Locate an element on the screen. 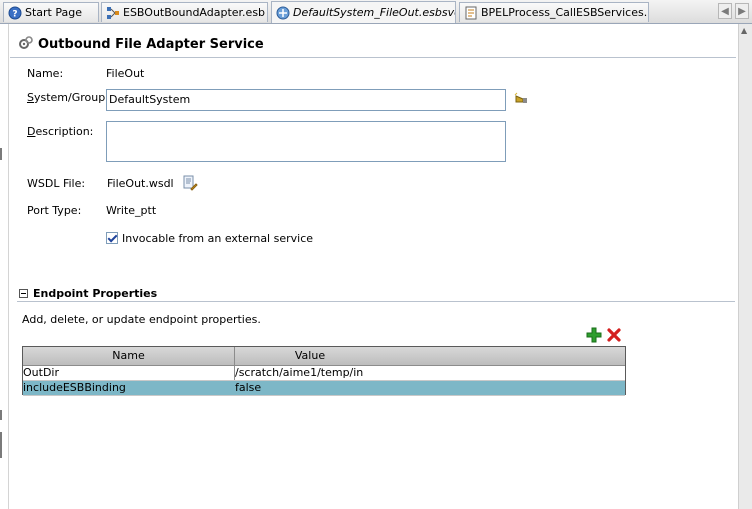 This screenshot has width=752, height=509. table-row: OutDir /scratch/aime1/temp/in is located at coordinates (324, 373).